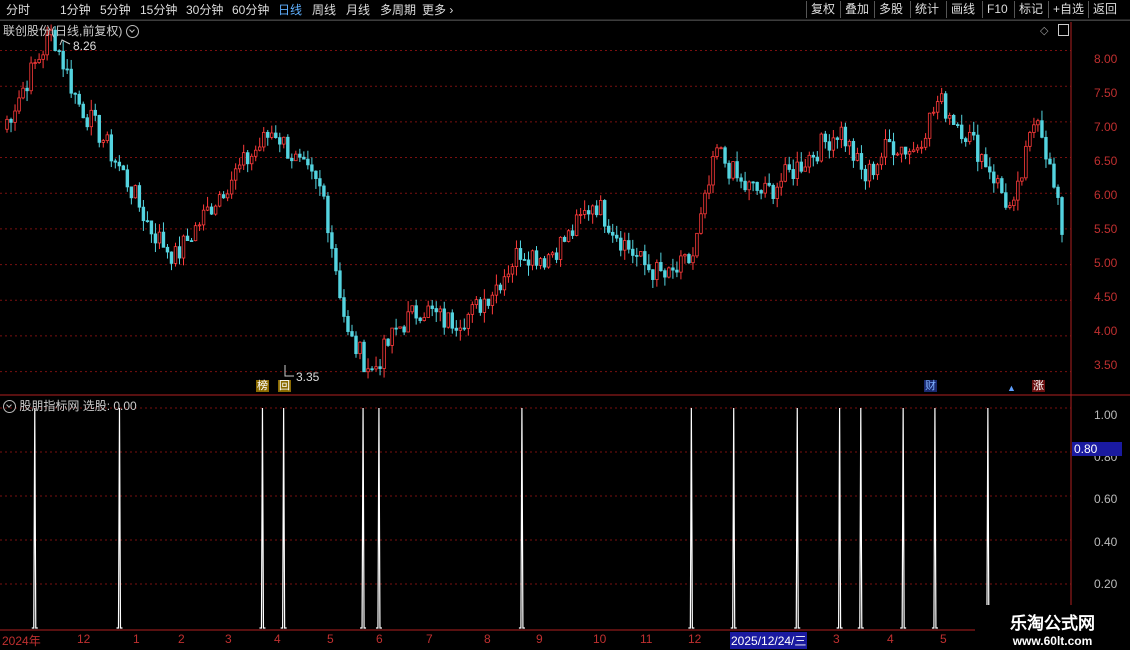  Describe the element at coordinates (1106, 499) in the screenshot. I see `sub-y-tick-label: 0.60` at that location.